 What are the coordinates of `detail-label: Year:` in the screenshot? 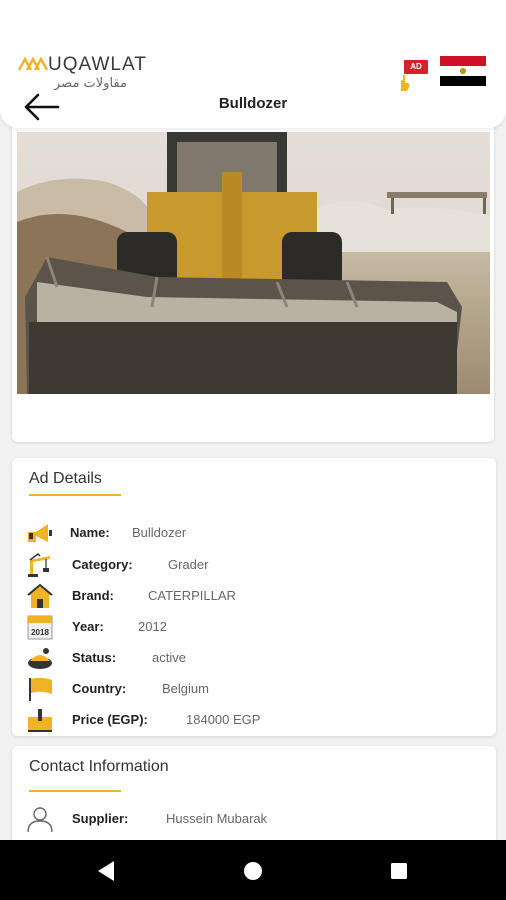 It's located at (88, 626).